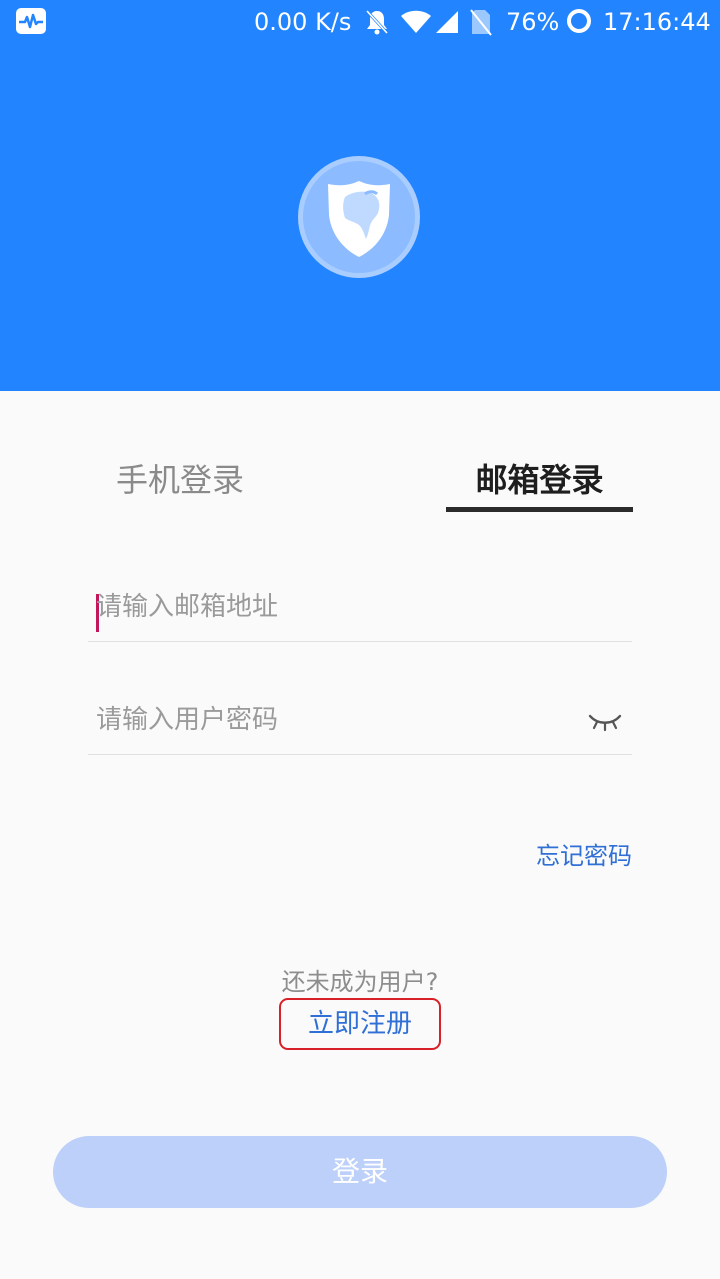  Describe the element at coordinates (605, 722) in the screenshot. I see `eye-closed-icon` at that location.